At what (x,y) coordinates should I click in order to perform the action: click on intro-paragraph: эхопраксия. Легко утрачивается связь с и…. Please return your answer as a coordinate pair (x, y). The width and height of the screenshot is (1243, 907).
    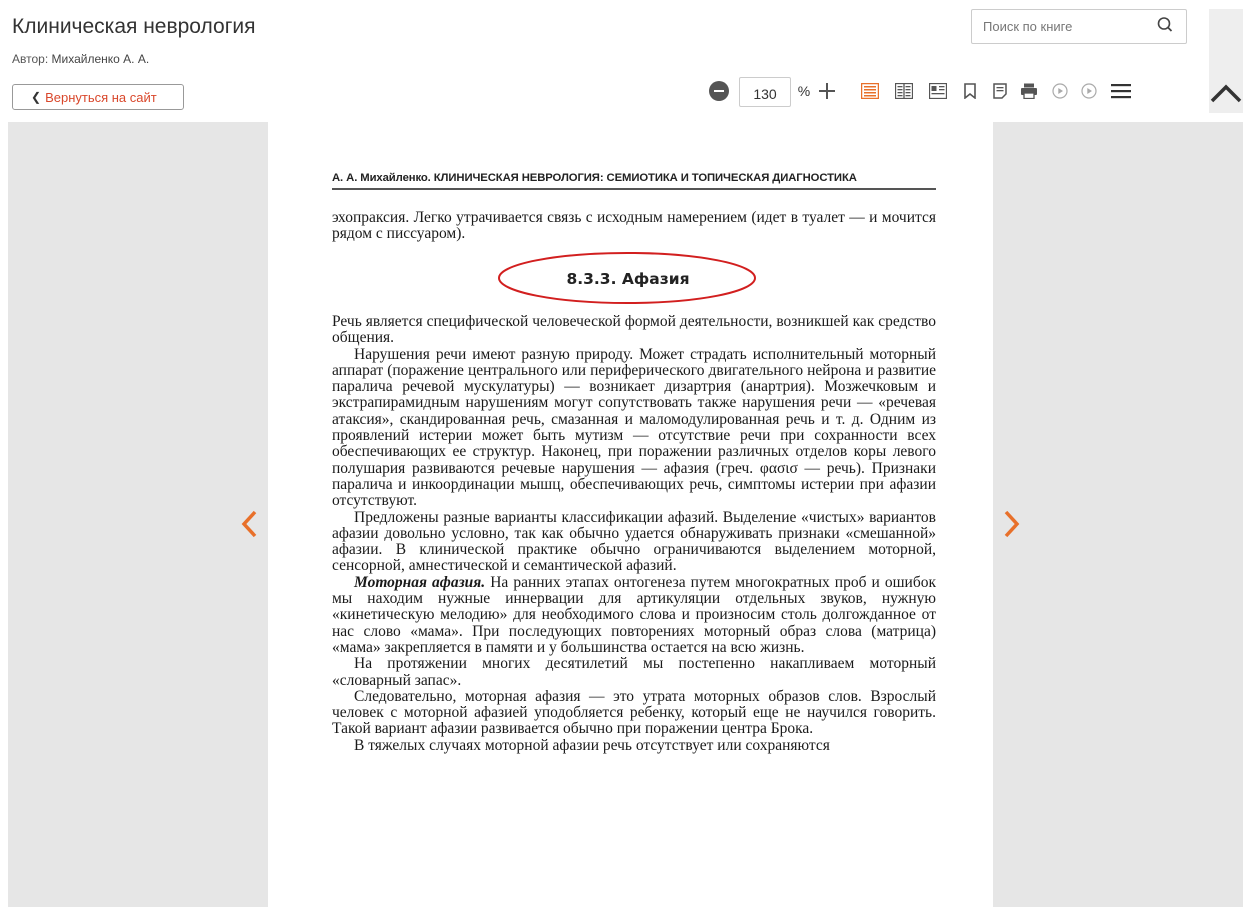
    Looking at the image, I should click on (634, 226).